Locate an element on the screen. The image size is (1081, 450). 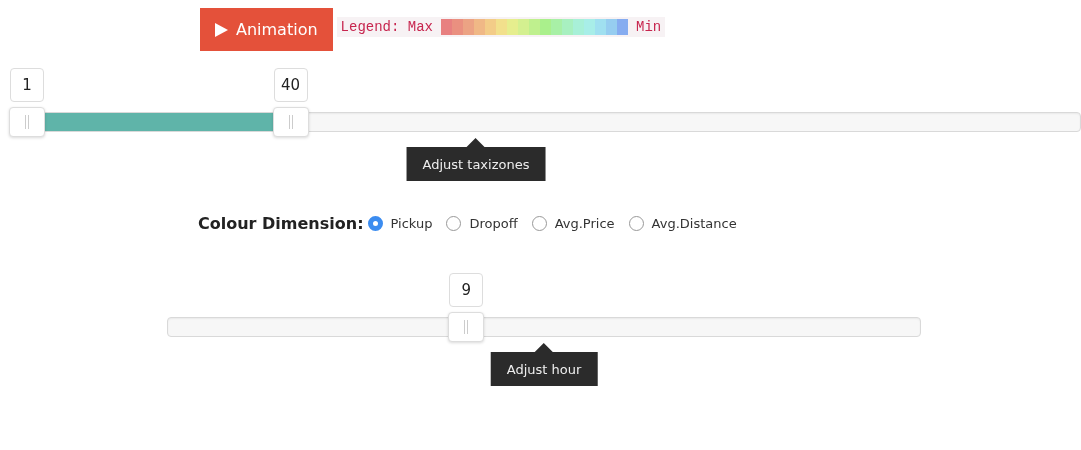
legend-label: Min is located at coordinates (649, 27).